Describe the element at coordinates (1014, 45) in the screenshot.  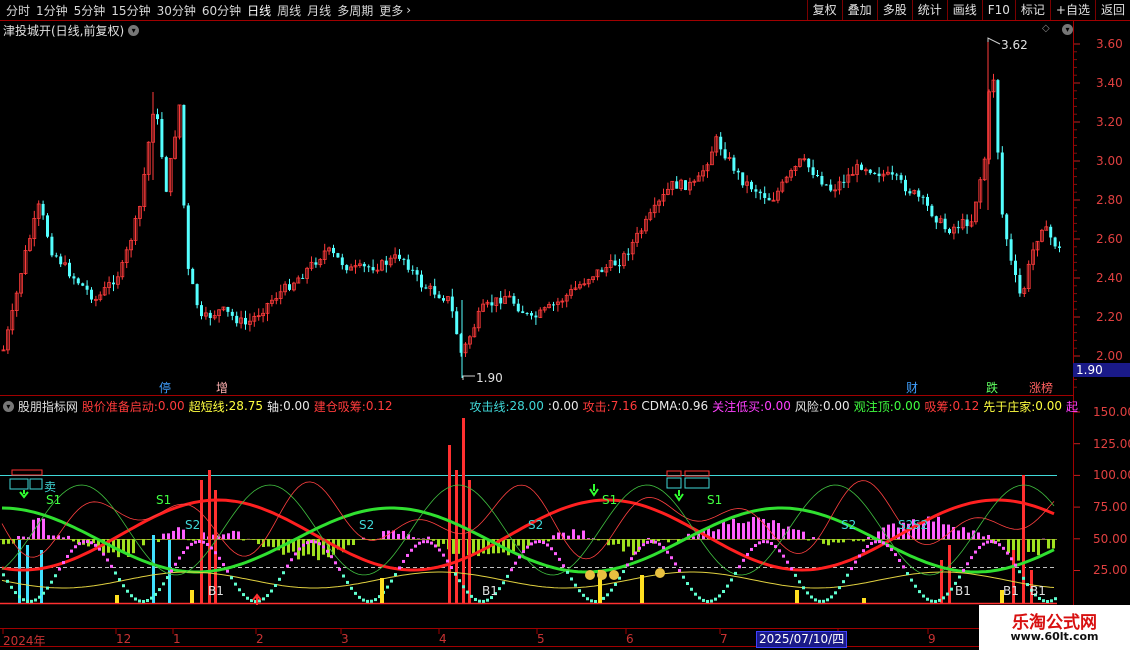
I see `high-price-label: 3.62` at that location.